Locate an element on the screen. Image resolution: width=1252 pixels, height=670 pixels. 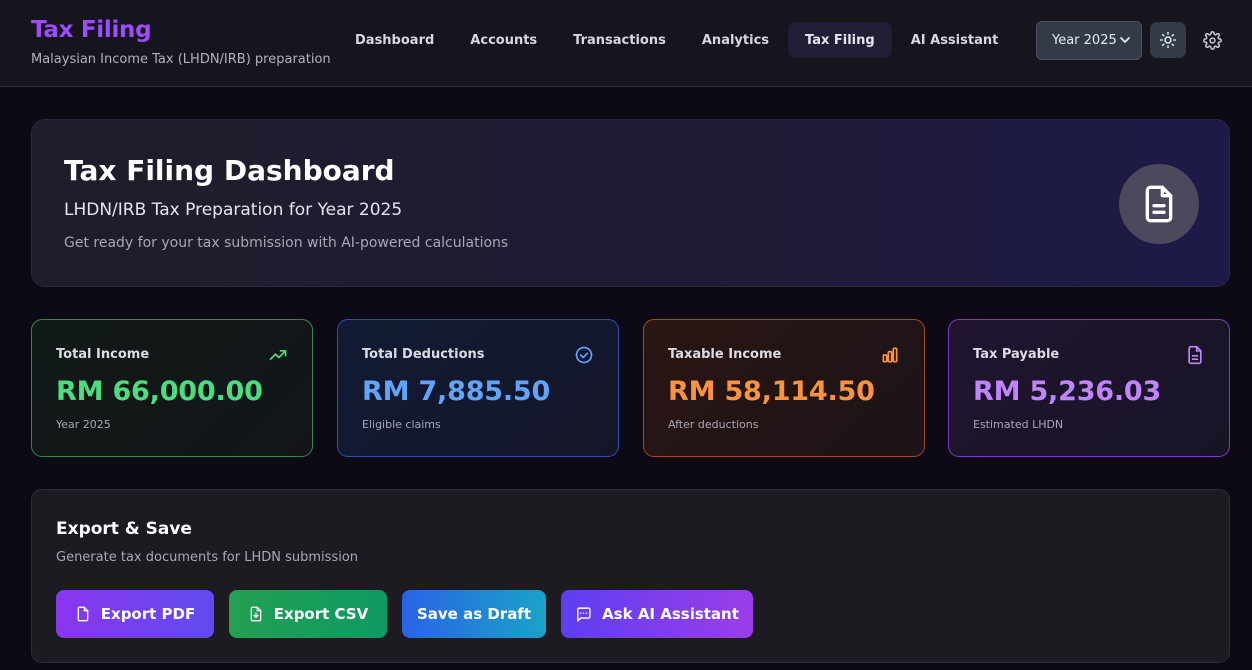
ask-ai-button: Ask AI Assistant is located at coordinates (657, 614).